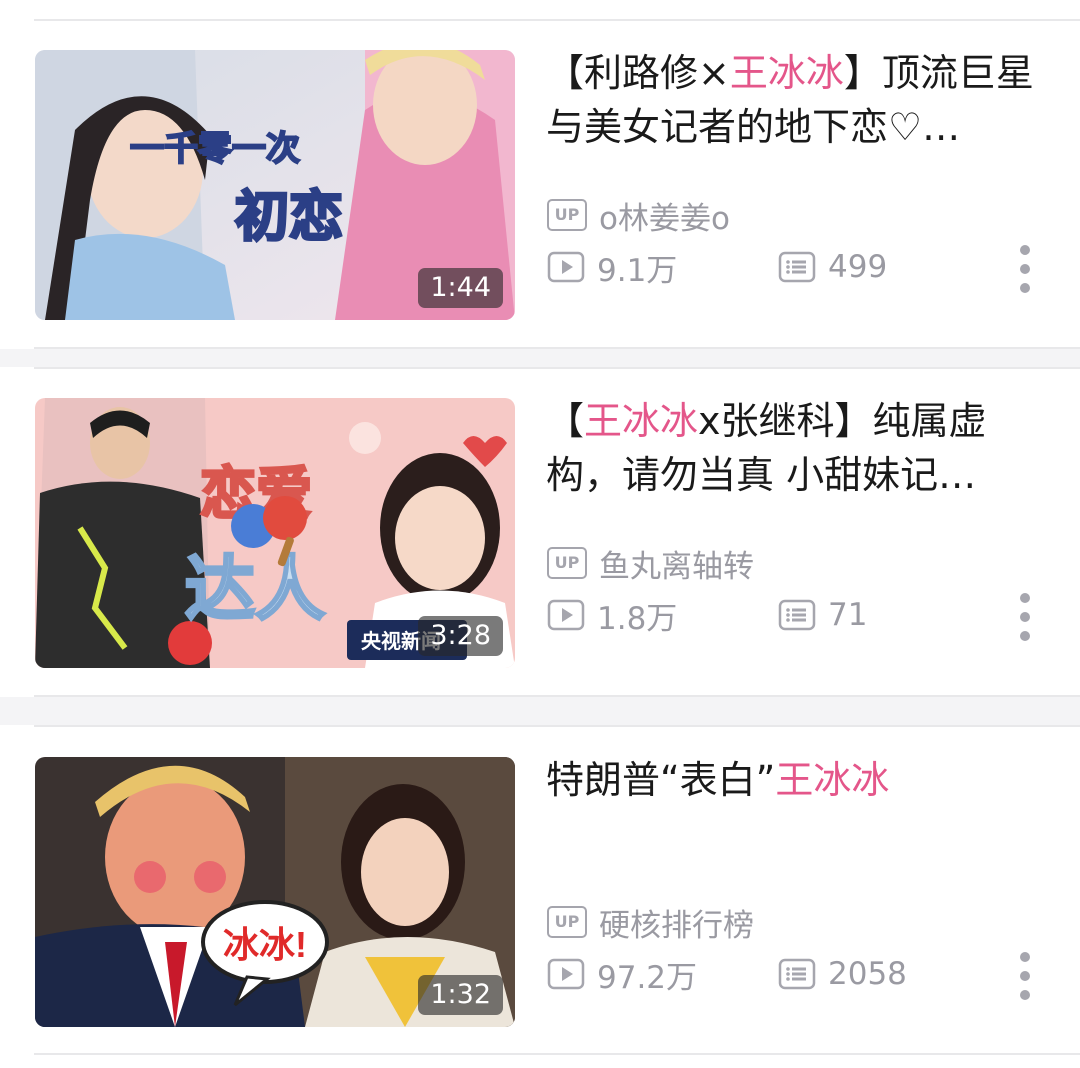 Image resolution: width=1080 pixels, height=1068 pixels. Describe the element at coordinates (557, 1054) in the screenshot. I see `bottom-divider` at that location.